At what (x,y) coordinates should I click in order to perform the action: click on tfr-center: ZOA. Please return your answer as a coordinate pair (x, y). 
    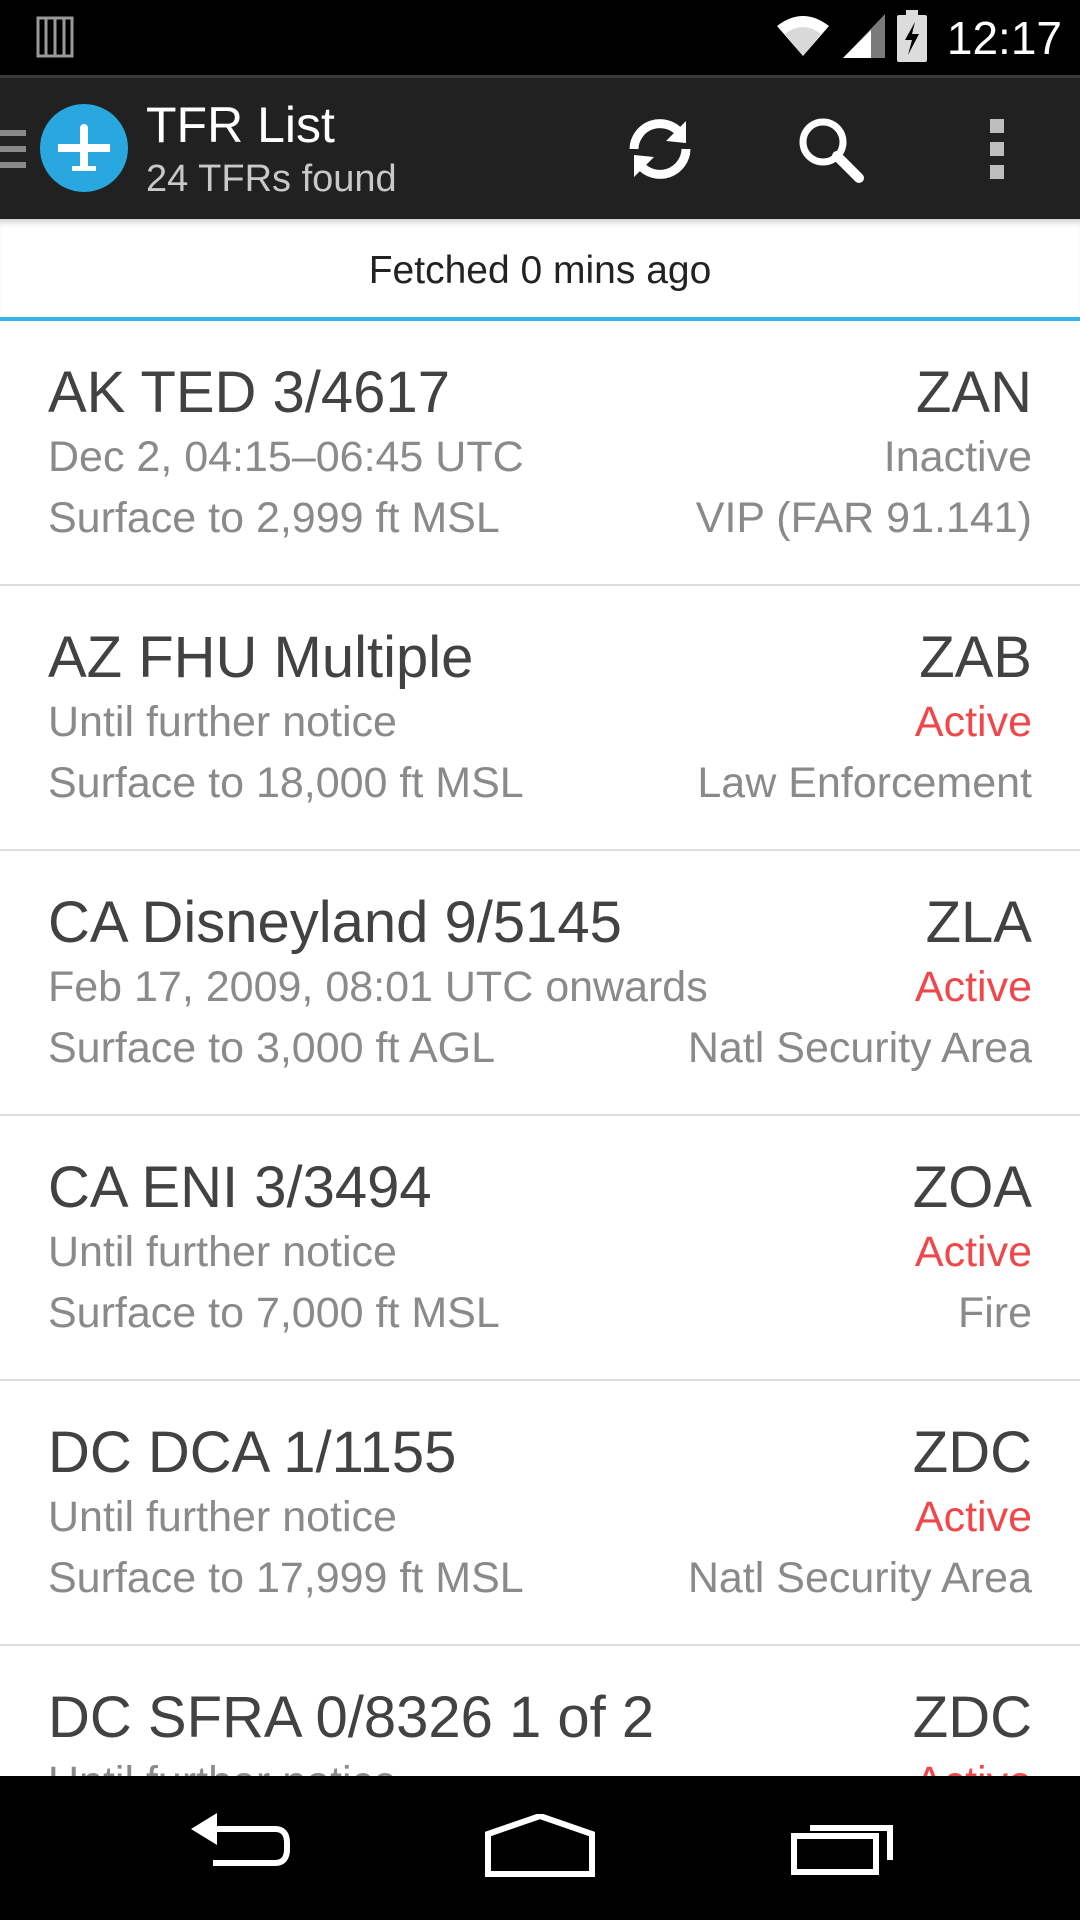
    Looking at the image, I should click on (972, 1187).